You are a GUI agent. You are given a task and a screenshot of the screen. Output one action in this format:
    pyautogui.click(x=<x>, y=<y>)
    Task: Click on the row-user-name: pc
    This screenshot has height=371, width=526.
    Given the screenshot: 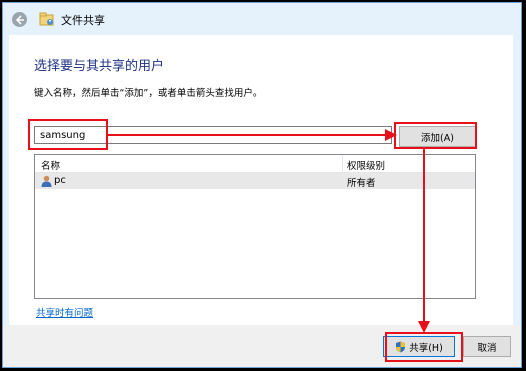 What is the action you would take?
    pyautogui.click(x=60, y=180)
    